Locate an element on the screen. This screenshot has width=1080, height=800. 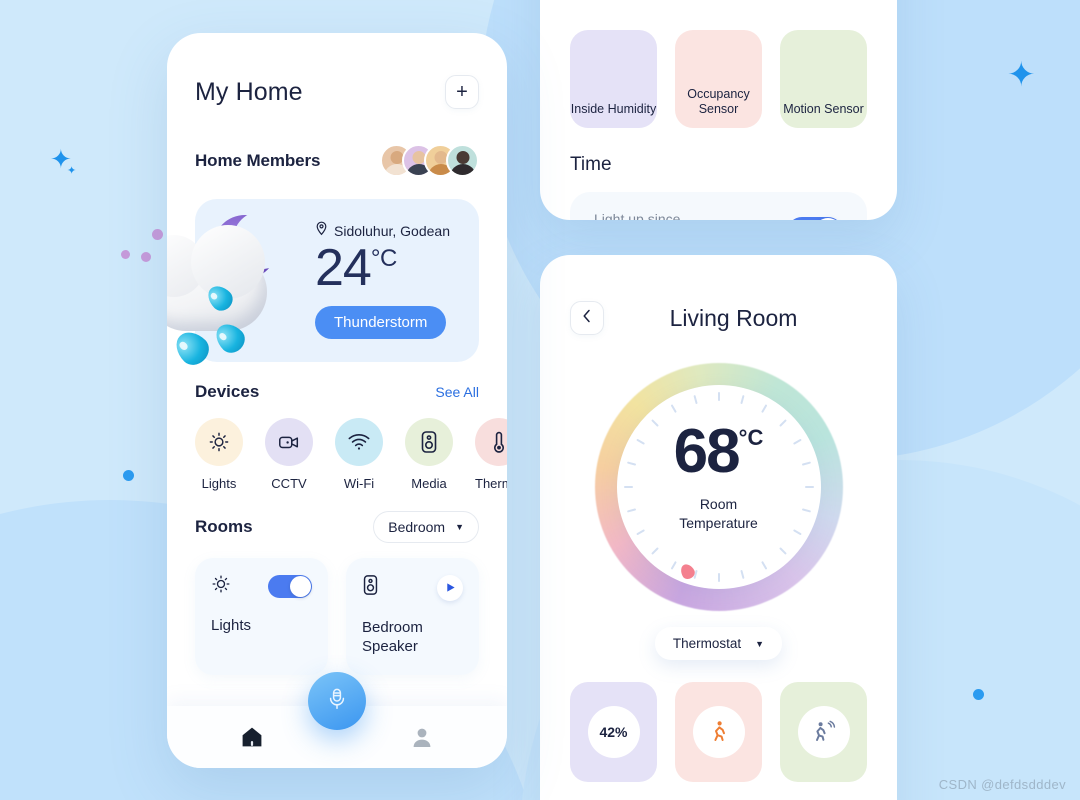
device-label: Lights is located at coordinates (219, 483).